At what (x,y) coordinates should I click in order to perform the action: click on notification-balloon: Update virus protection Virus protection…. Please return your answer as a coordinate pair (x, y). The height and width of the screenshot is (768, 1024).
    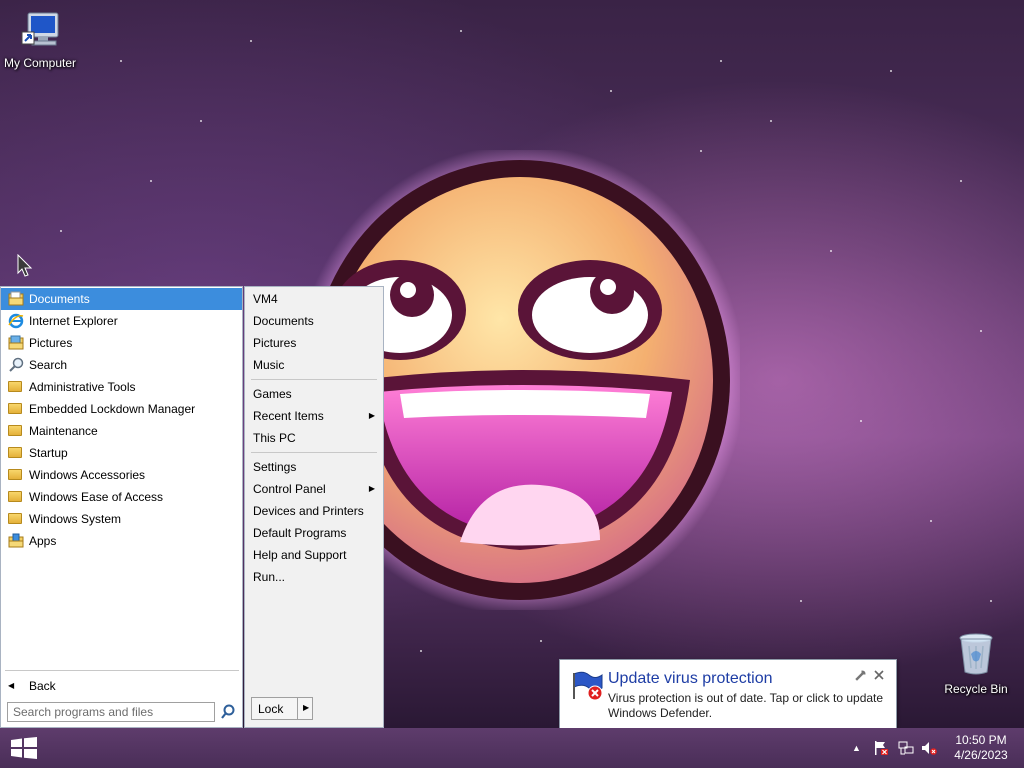
    Looking at the image, I should click on (728, 699).